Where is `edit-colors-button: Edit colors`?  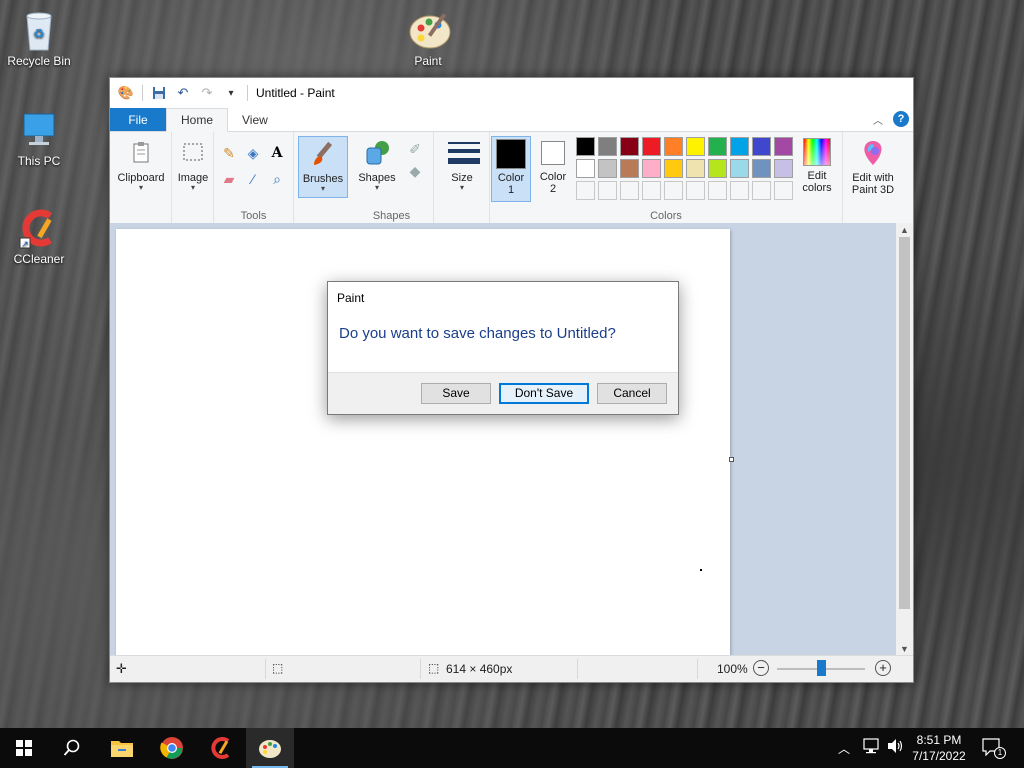
edit-colors-button: Edit colors is located at coordinates (817, 169).